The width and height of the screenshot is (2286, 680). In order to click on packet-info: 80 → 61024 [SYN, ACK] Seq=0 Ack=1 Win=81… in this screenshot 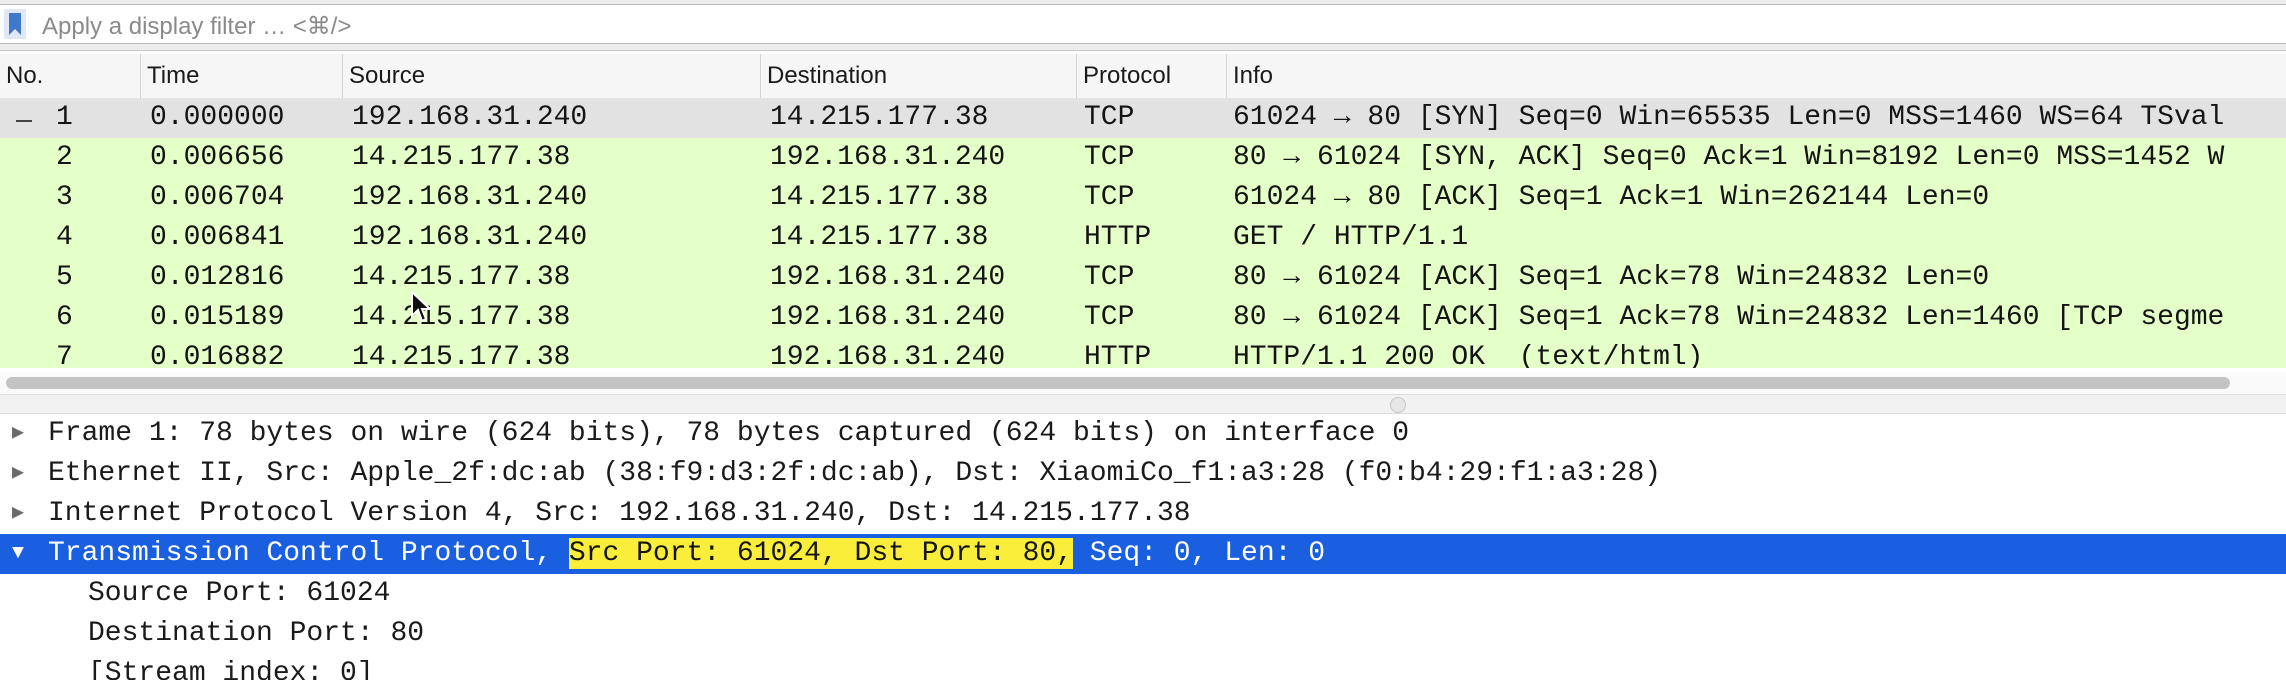, I will do `click(1729, 157)`.